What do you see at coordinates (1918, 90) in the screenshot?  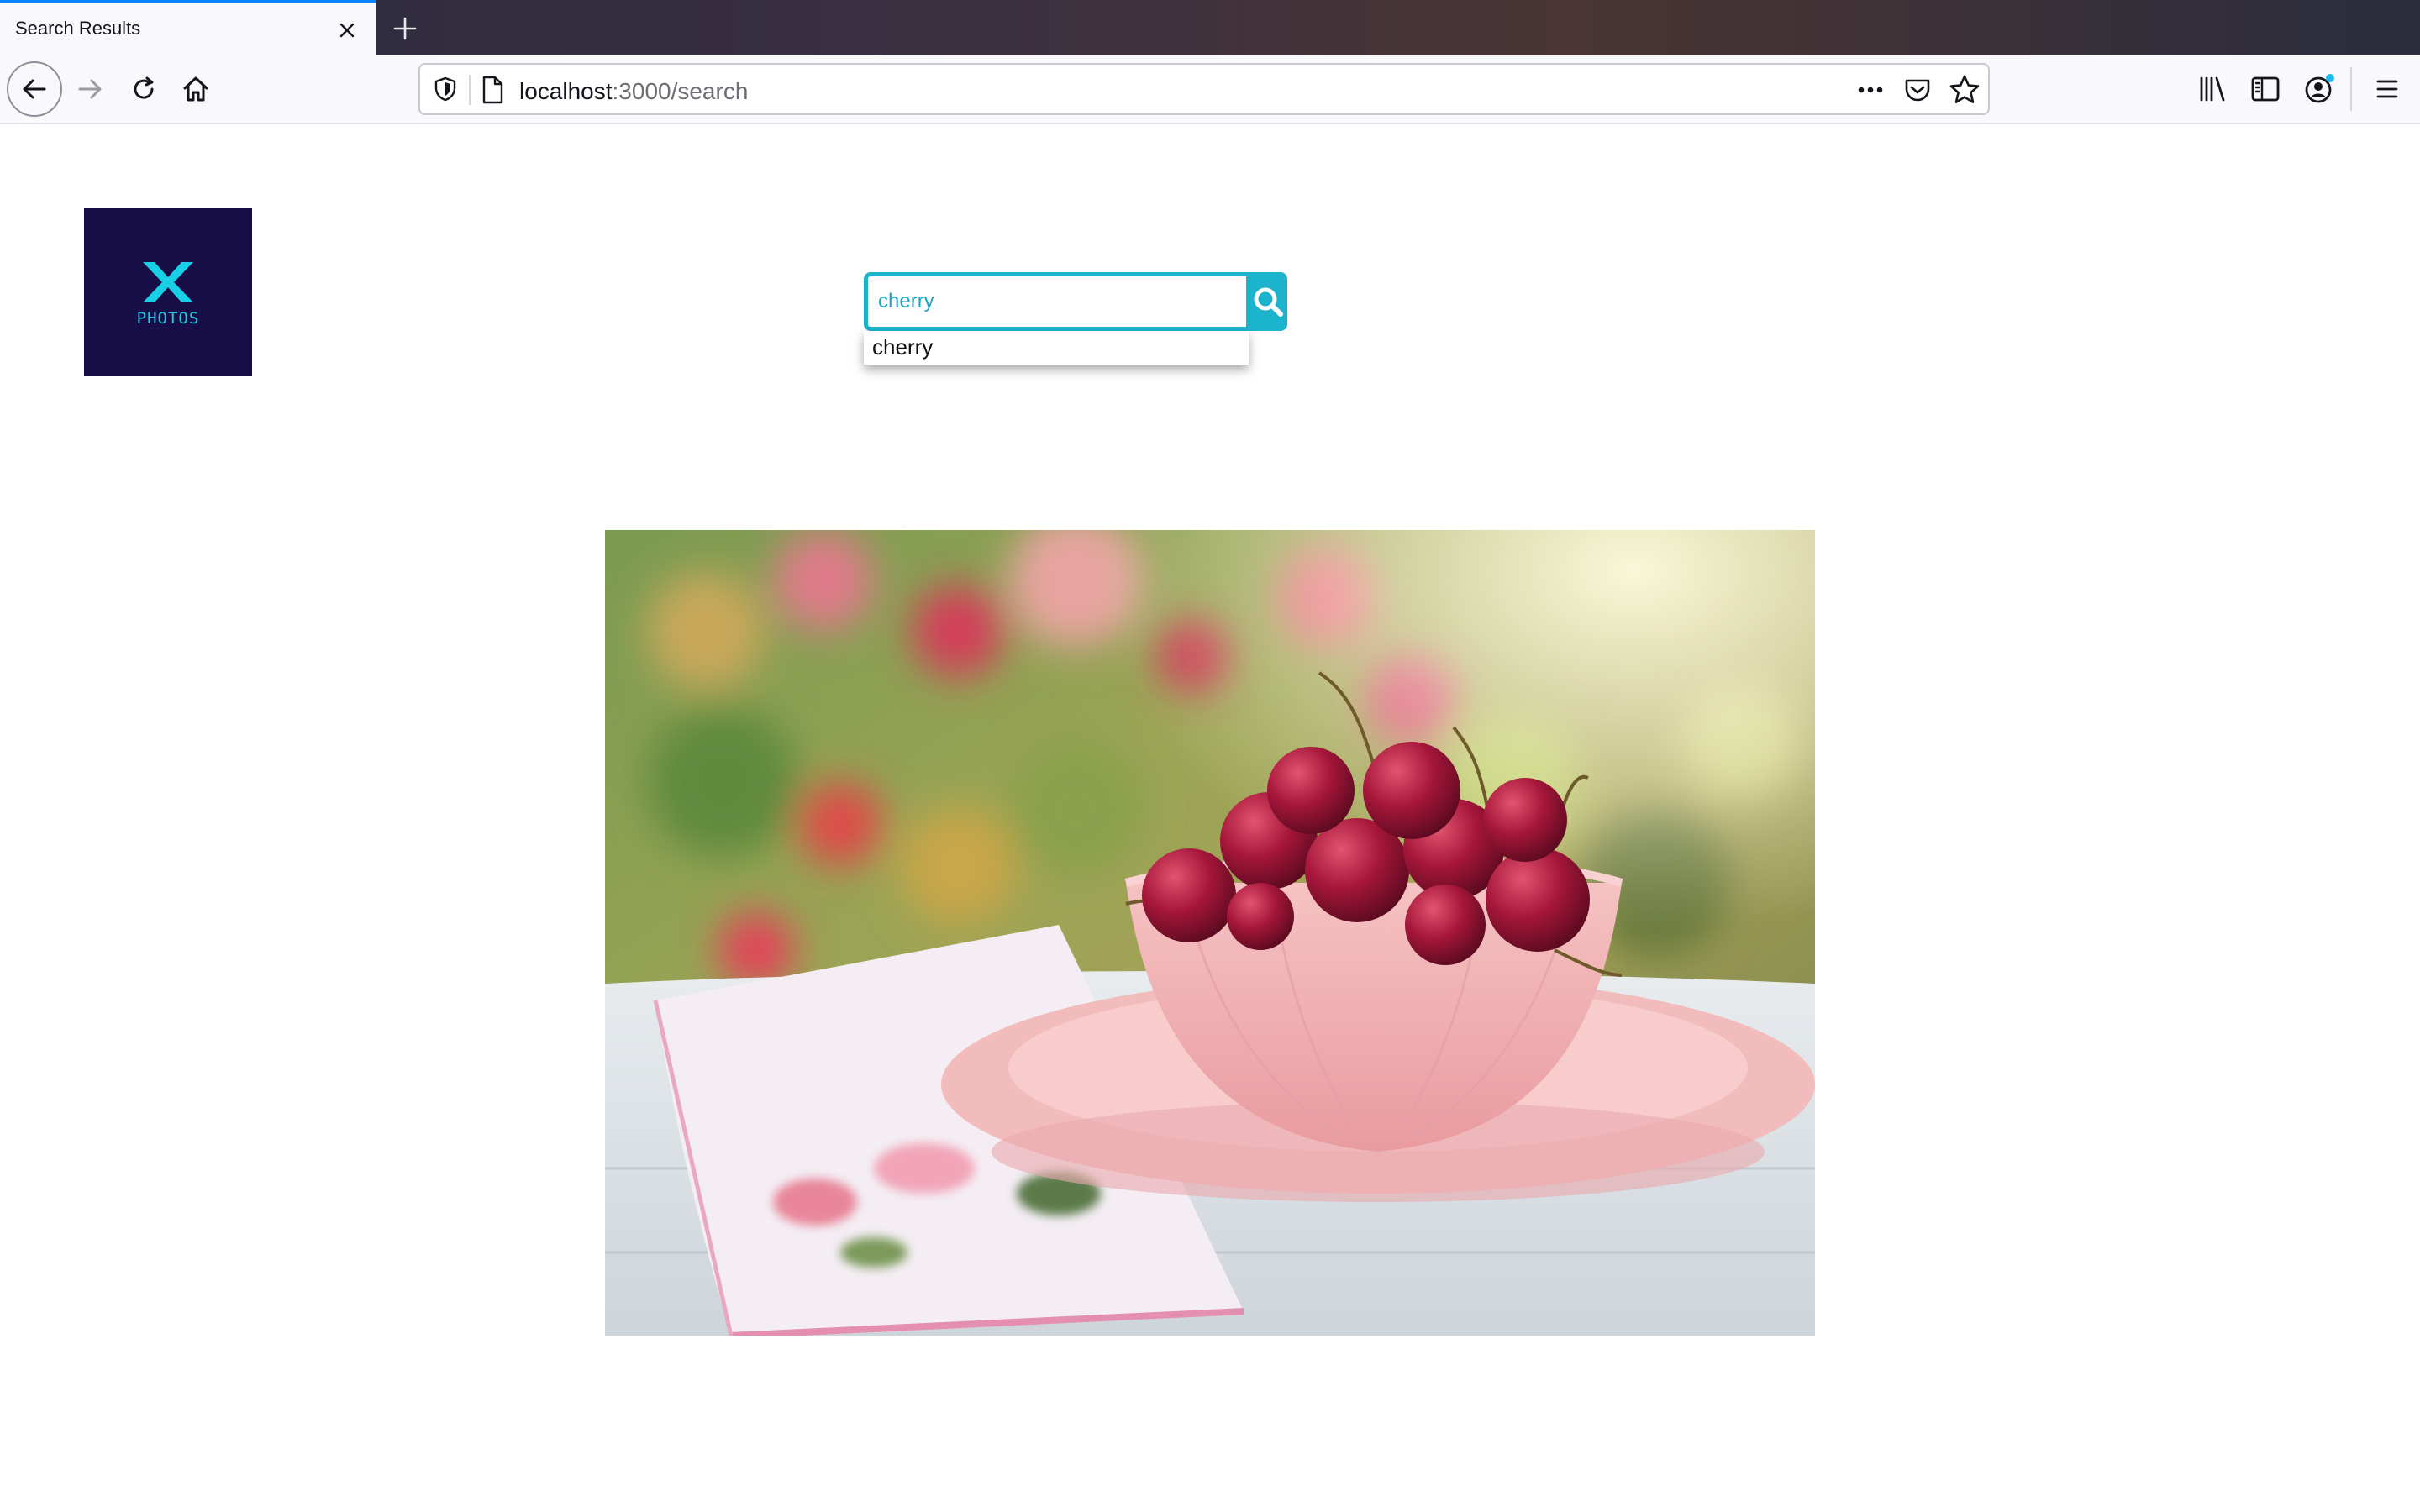 I see `pocket-icon` at bounding box center [1918, 90].